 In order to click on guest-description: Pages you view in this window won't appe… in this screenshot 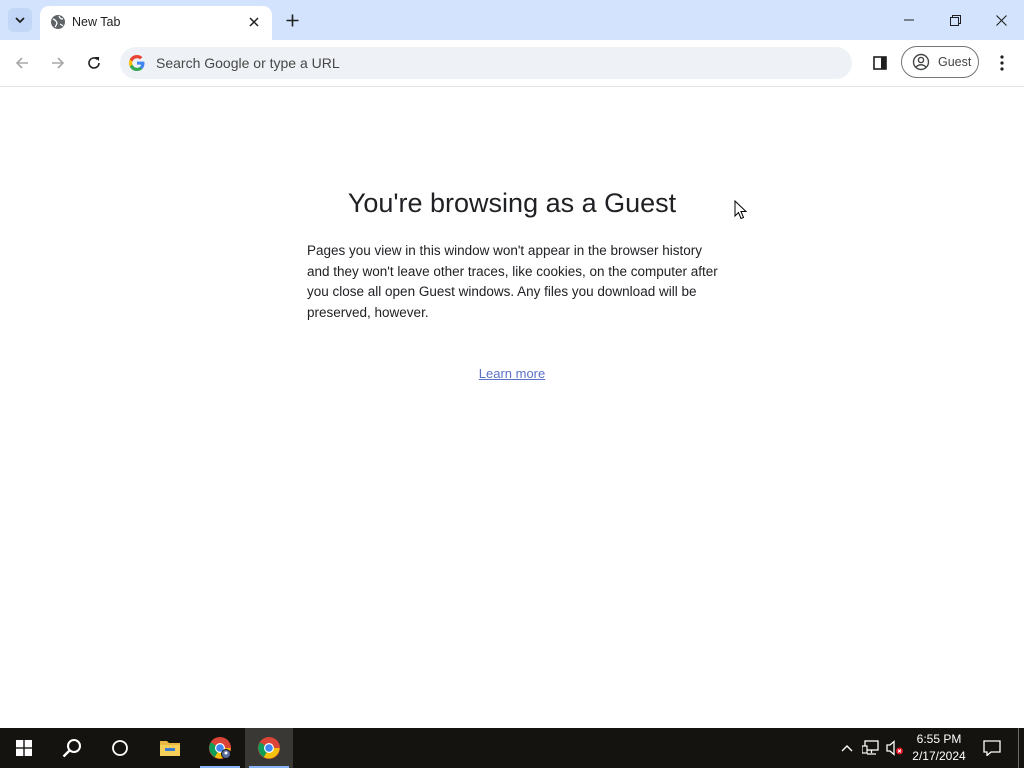, I will do `click(512, 281)`.